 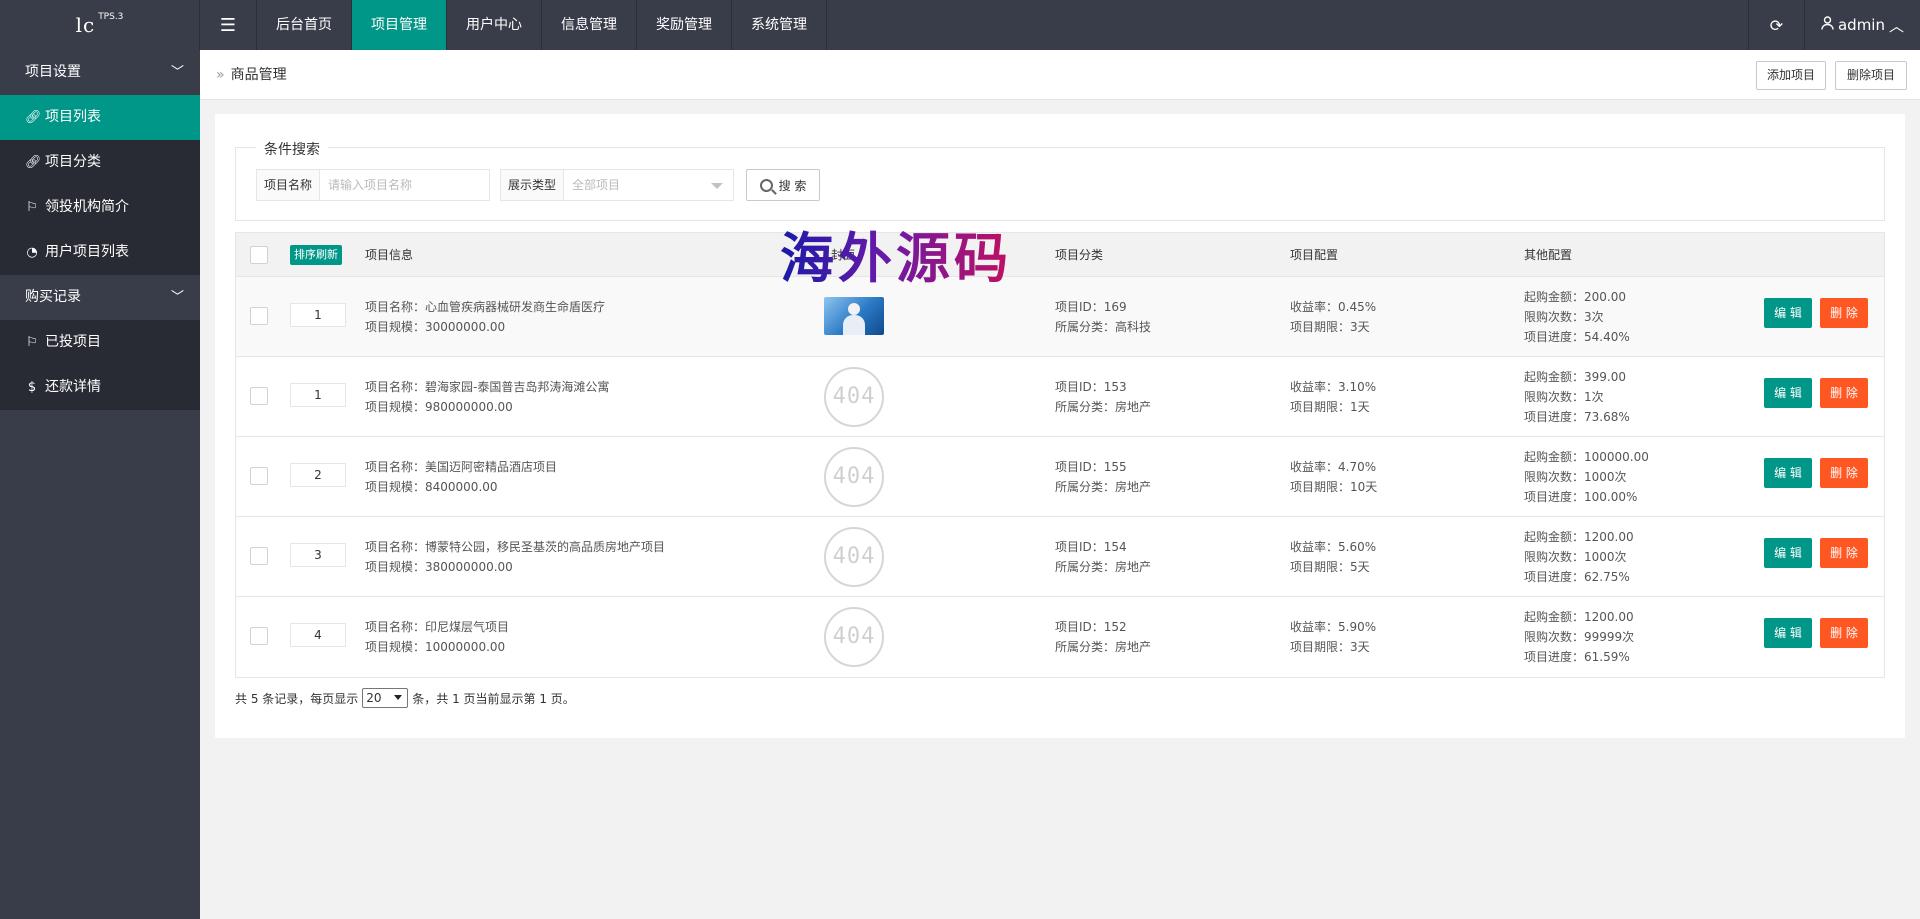 What do you see at coordinates (1776, 25) in the screenshot?
I see `refresh-icon: ⟳` at bounding box center [1776, 25].